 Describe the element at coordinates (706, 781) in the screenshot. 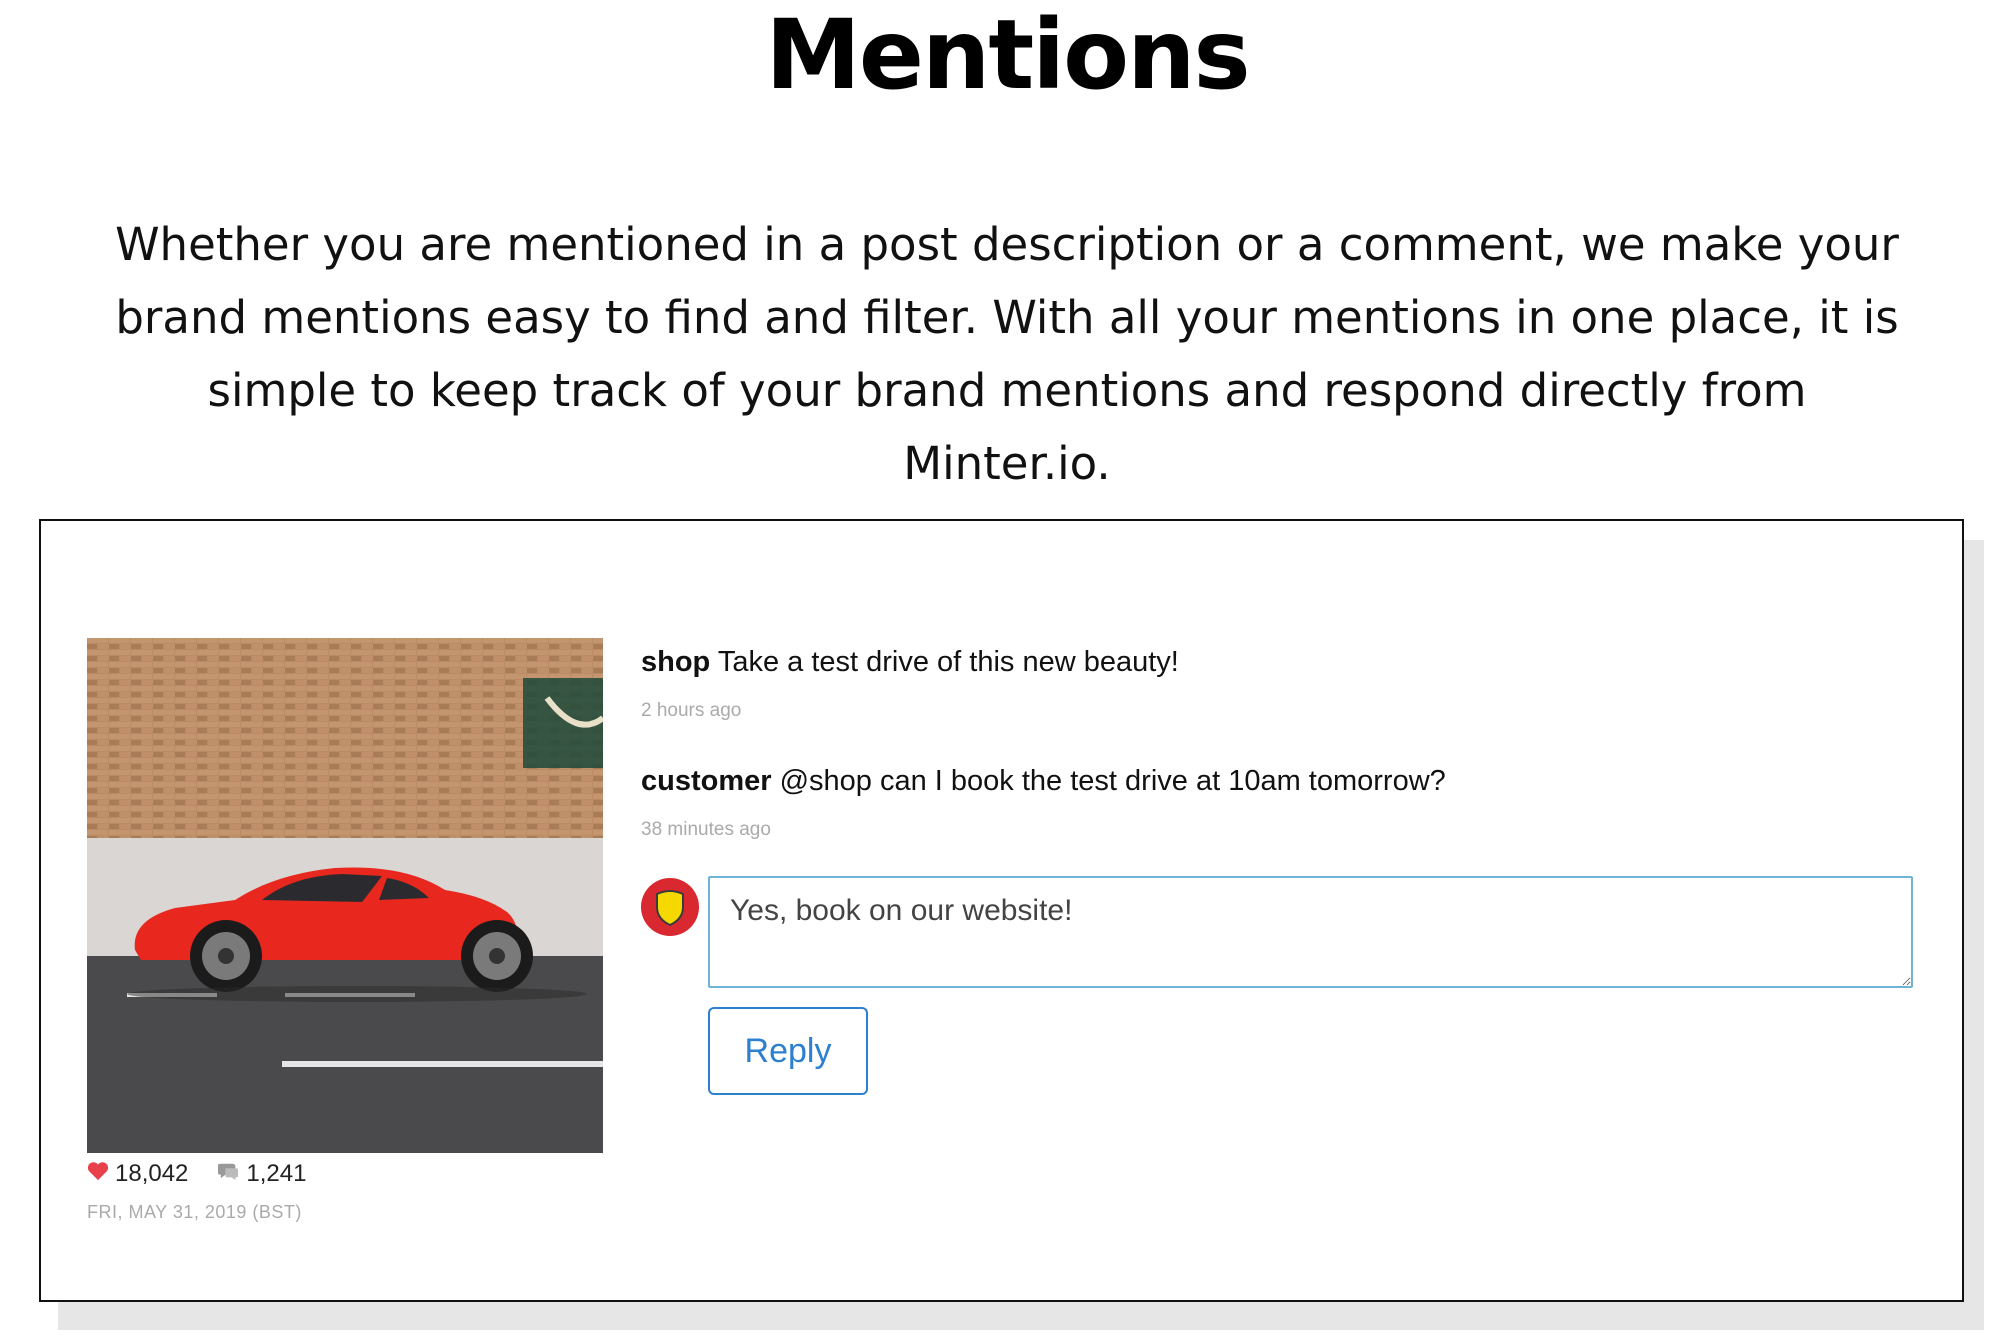

I see `comment-username: customer` at that location.